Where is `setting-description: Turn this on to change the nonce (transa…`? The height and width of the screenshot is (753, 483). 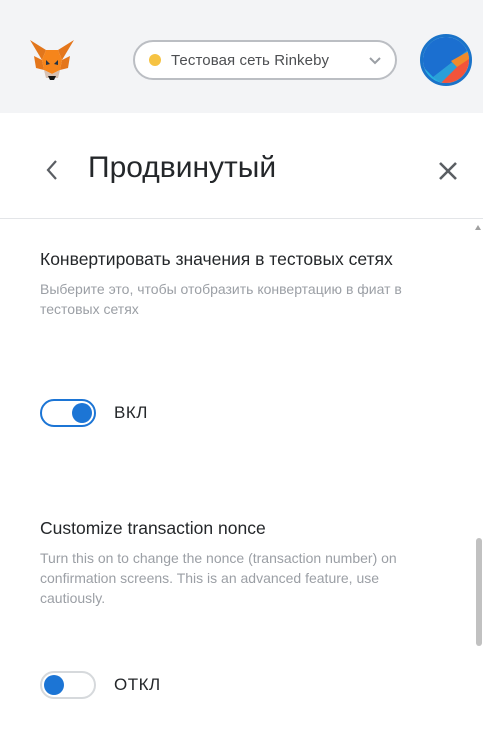
setting-description: Turn this on to change the nonce (transa… is located at coordinates (218, 578).